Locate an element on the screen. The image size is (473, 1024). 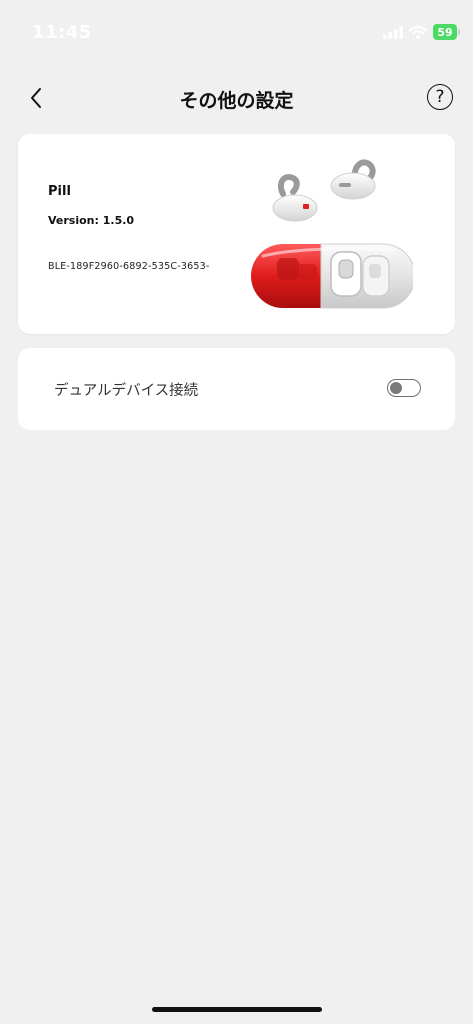
nav-bar: その他の設定 ? is located at coordinates (236, 98).